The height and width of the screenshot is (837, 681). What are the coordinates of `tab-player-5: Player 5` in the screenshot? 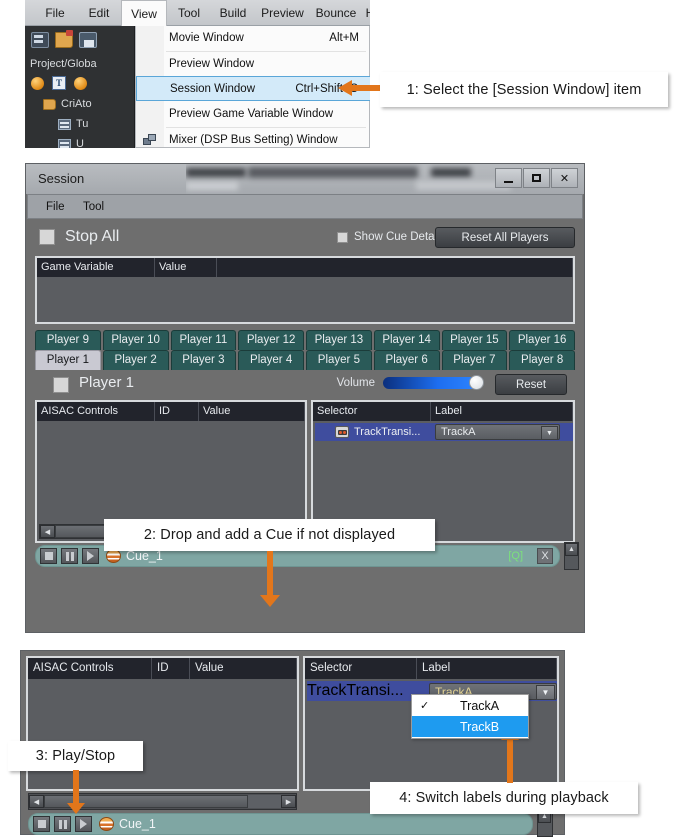 It's located at (339, 360).